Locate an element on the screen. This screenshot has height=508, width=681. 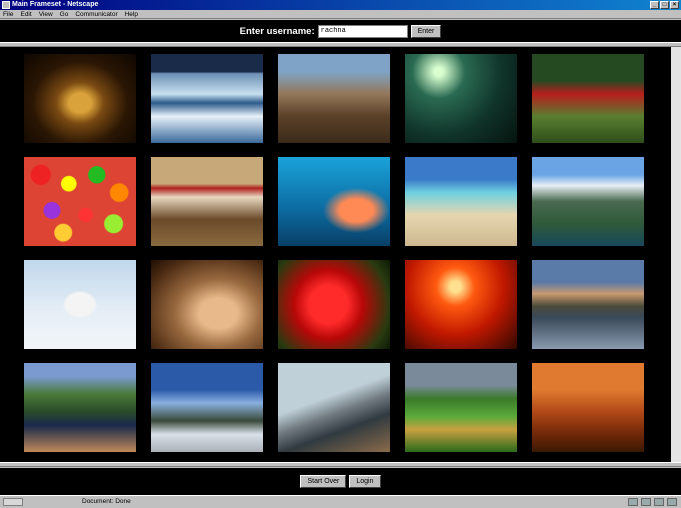
window-title: Main Frameset - Netscape is located at coordinates (55, 4).